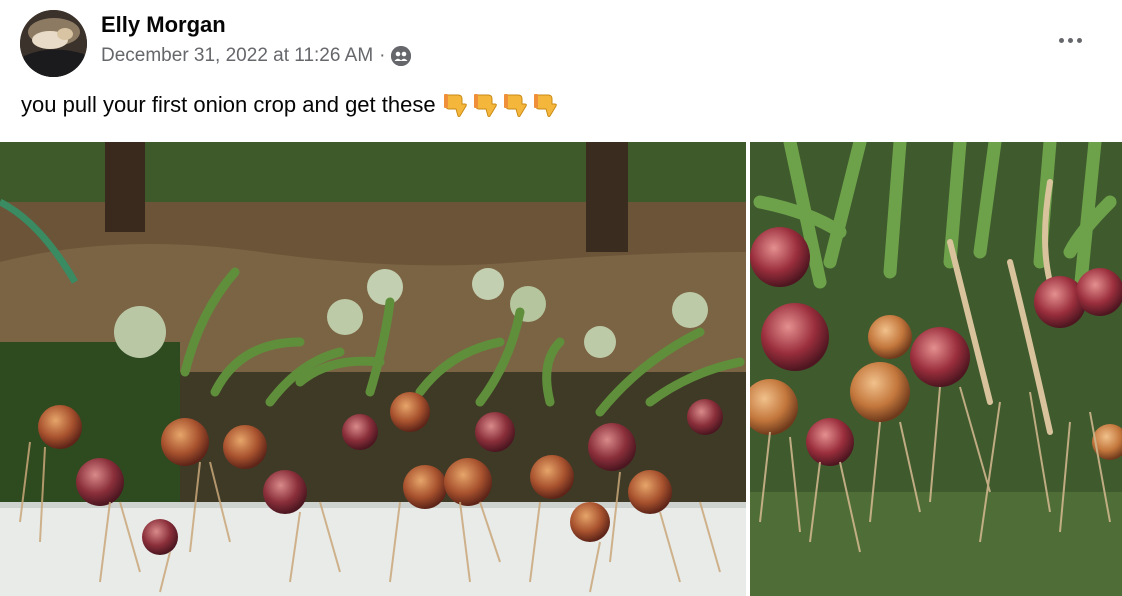  Describe the element at coordinates (237, 56) in the screenshot. I see `post-timestamp: December 31, 2022 at 11:26 AM` at that location.